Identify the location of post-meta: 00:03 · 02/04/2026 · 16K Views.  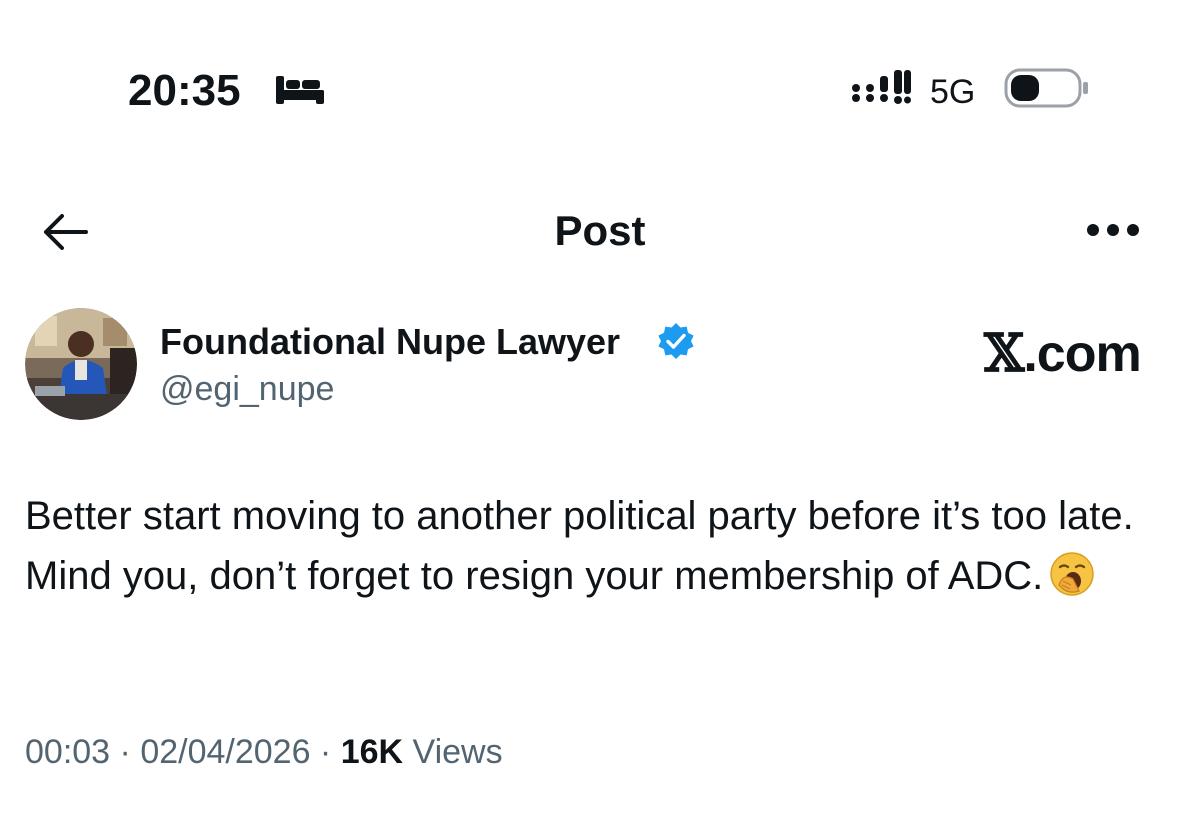
(264, 752).